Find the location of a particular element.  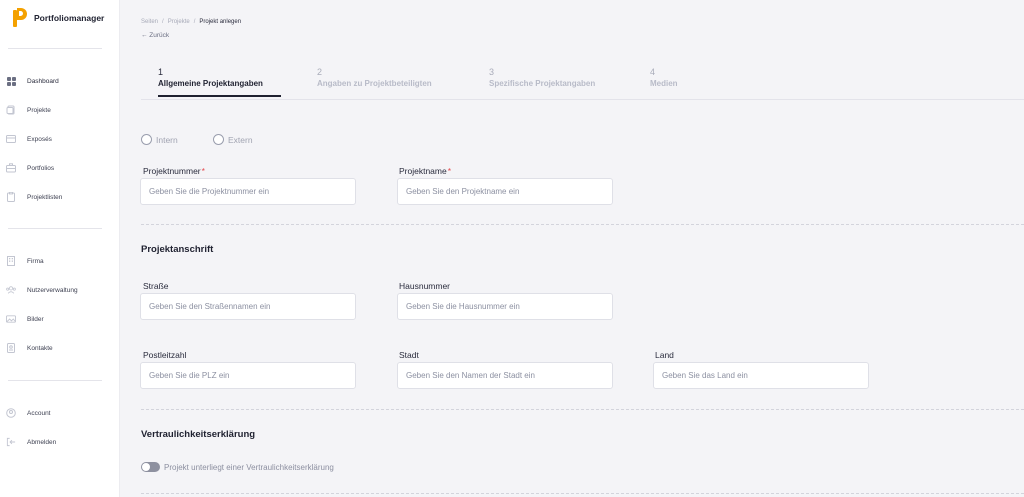

hausnummer-label: Hausnummer is located at coordinates (425, 286).